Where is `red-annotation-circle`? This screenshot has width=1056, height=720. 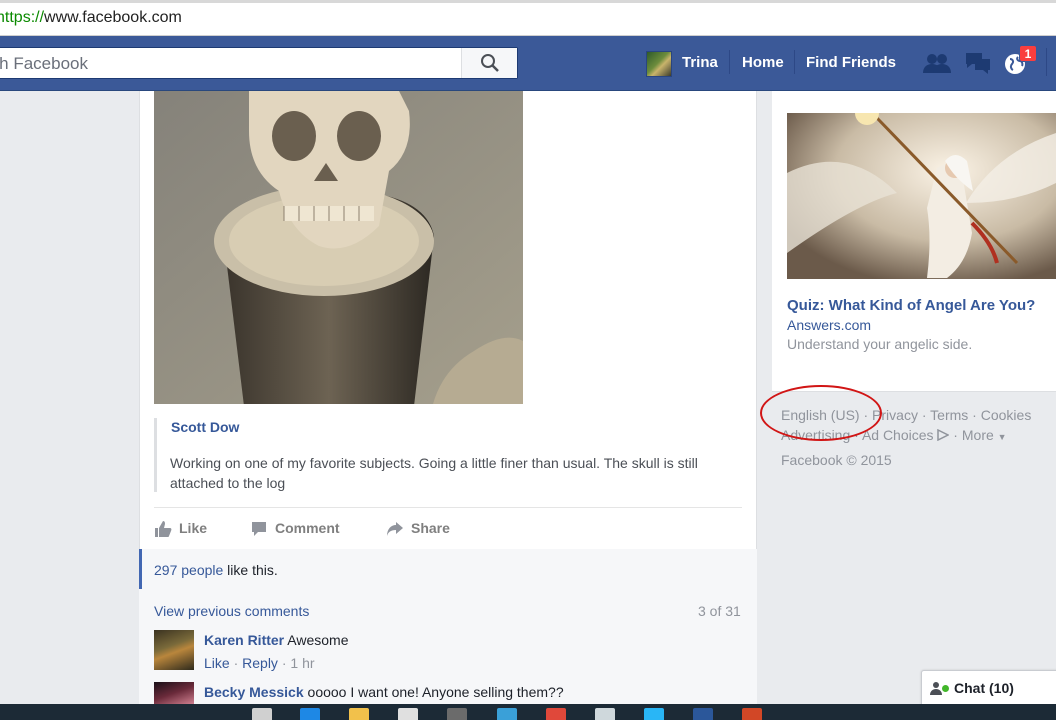 red-annotation-circle is located at coordinates (821, 413).